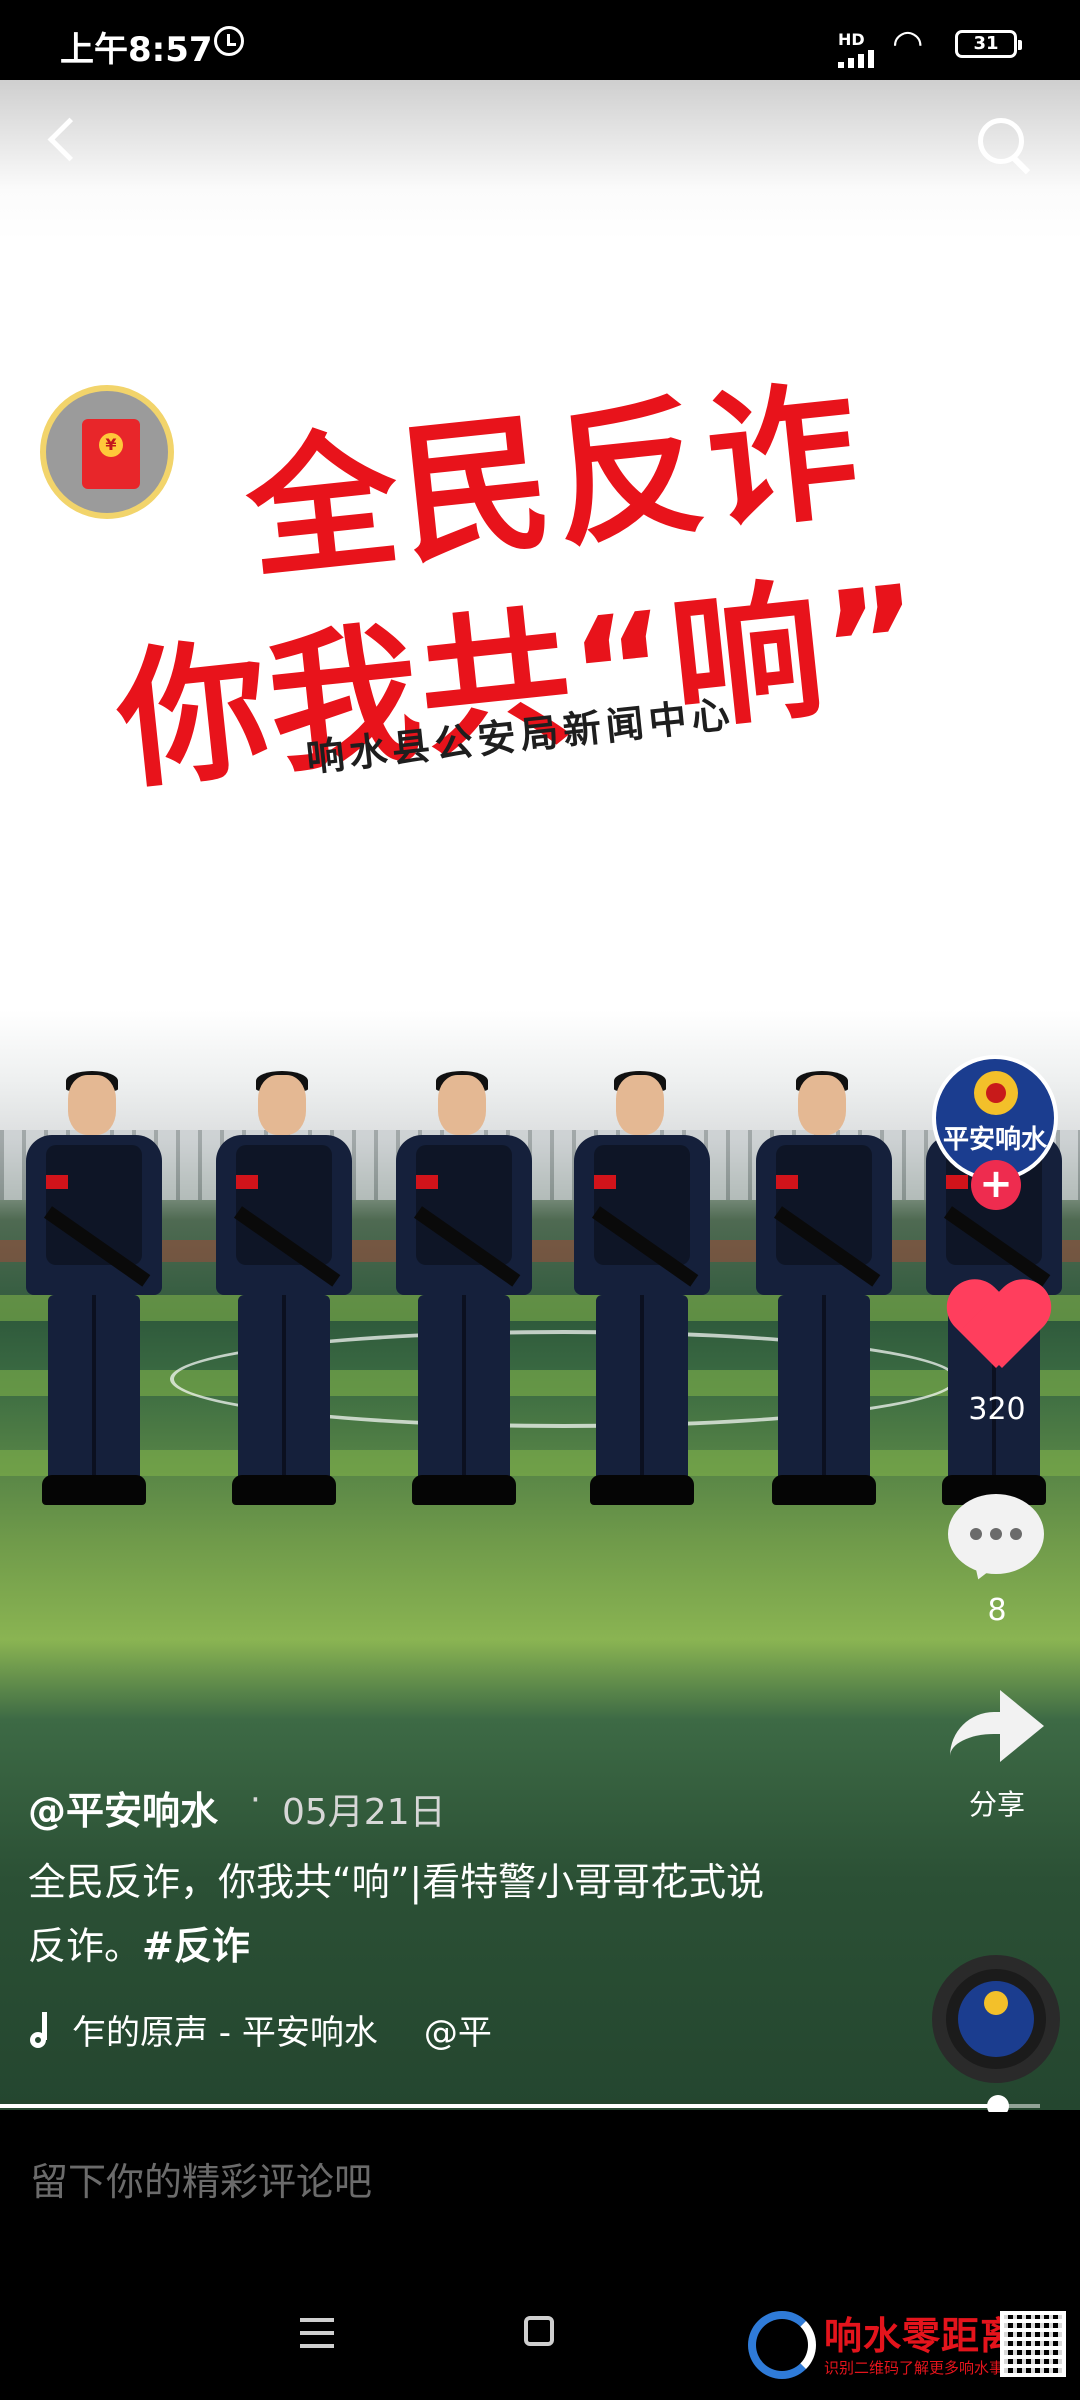 The height and width of the screenshot is (2400, 1080). What do you see at coordinates (996, 1534) in the screenshot?
I see `comment-icon` at bounding box center [996, 1534].